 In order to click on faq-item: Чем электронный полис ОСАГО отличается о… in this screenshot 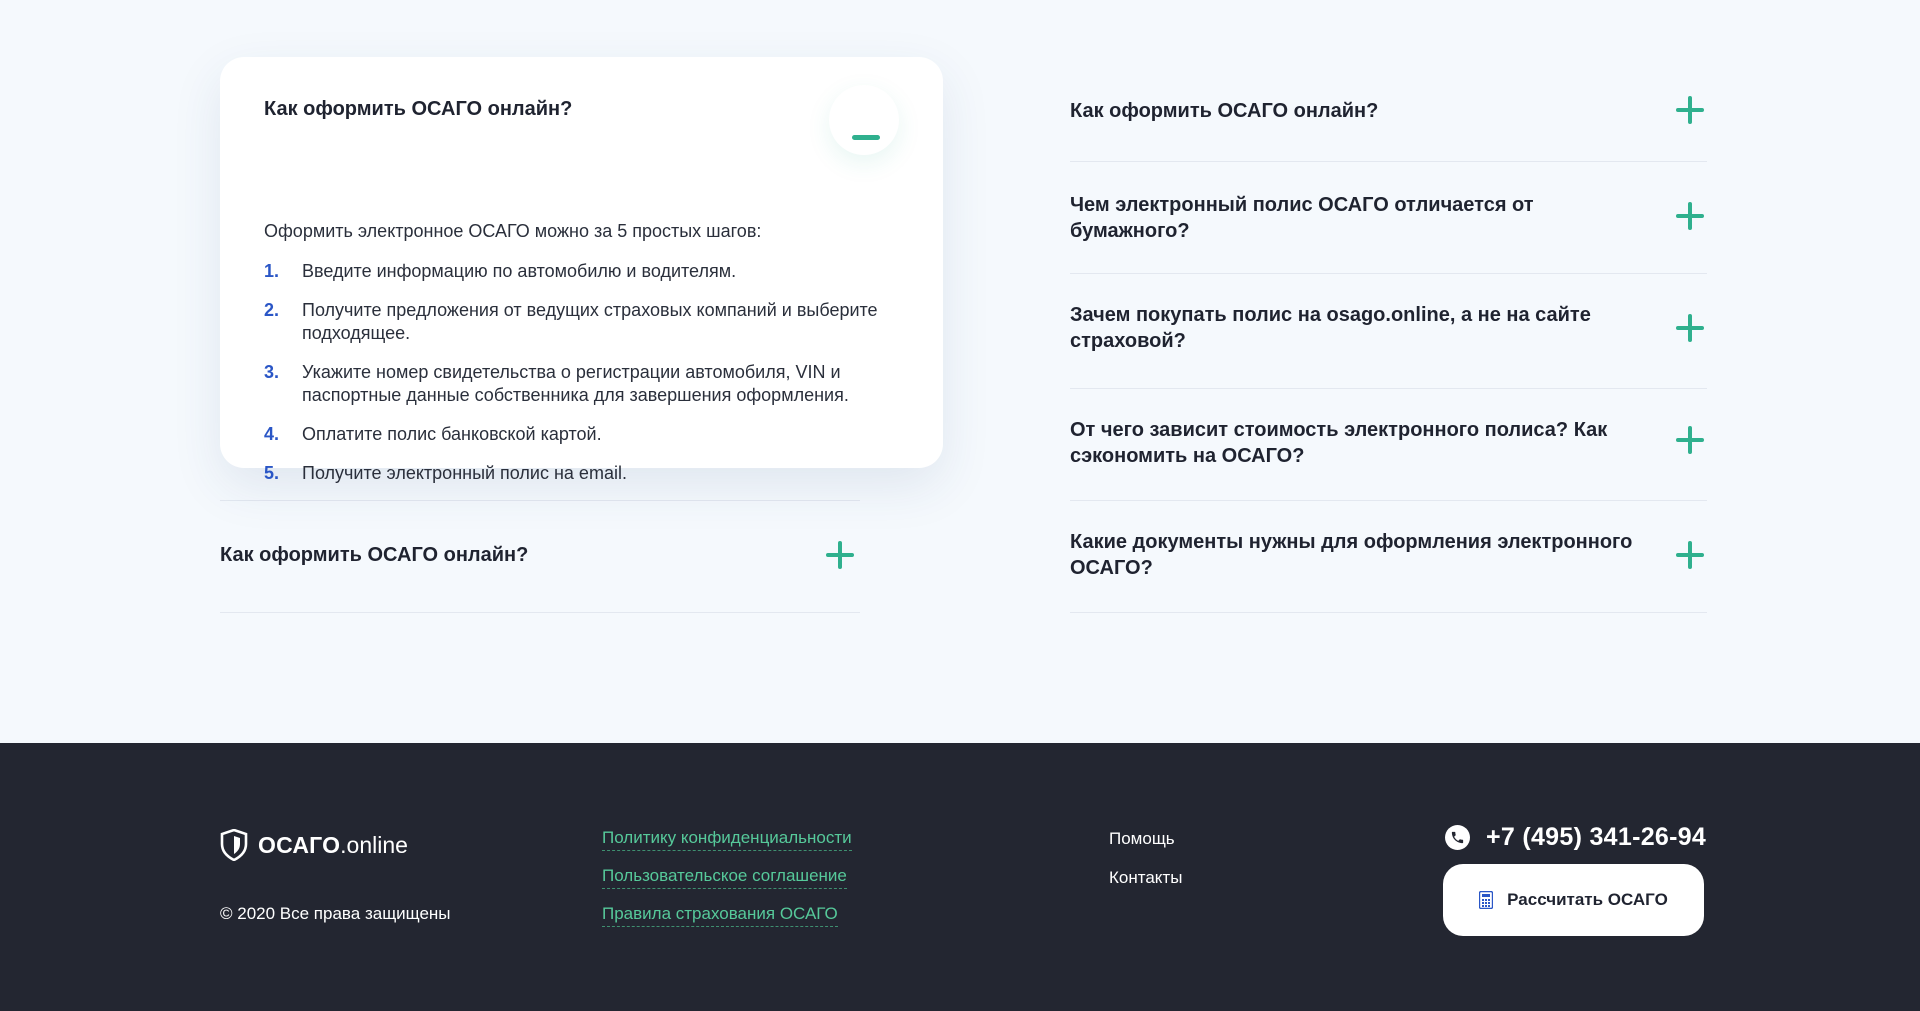, I will do `click(1388, 218)`.